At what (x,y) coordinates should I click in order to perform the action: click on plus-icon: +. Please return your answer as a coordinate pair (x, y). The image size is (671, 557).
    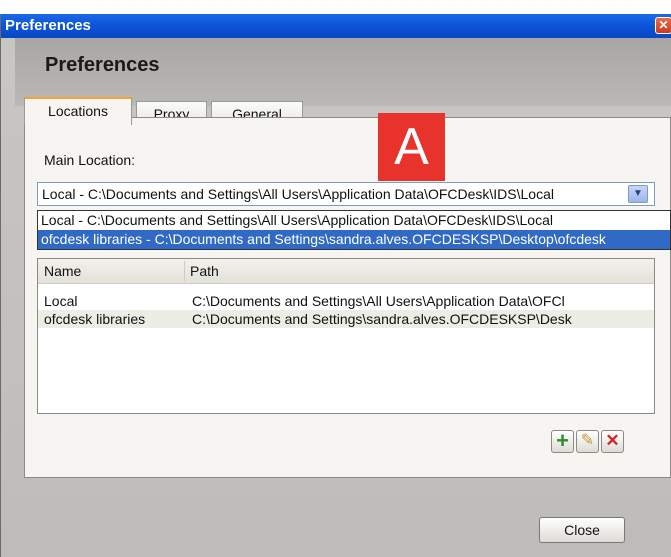
    Looking at the image, I should click on (562, 440).